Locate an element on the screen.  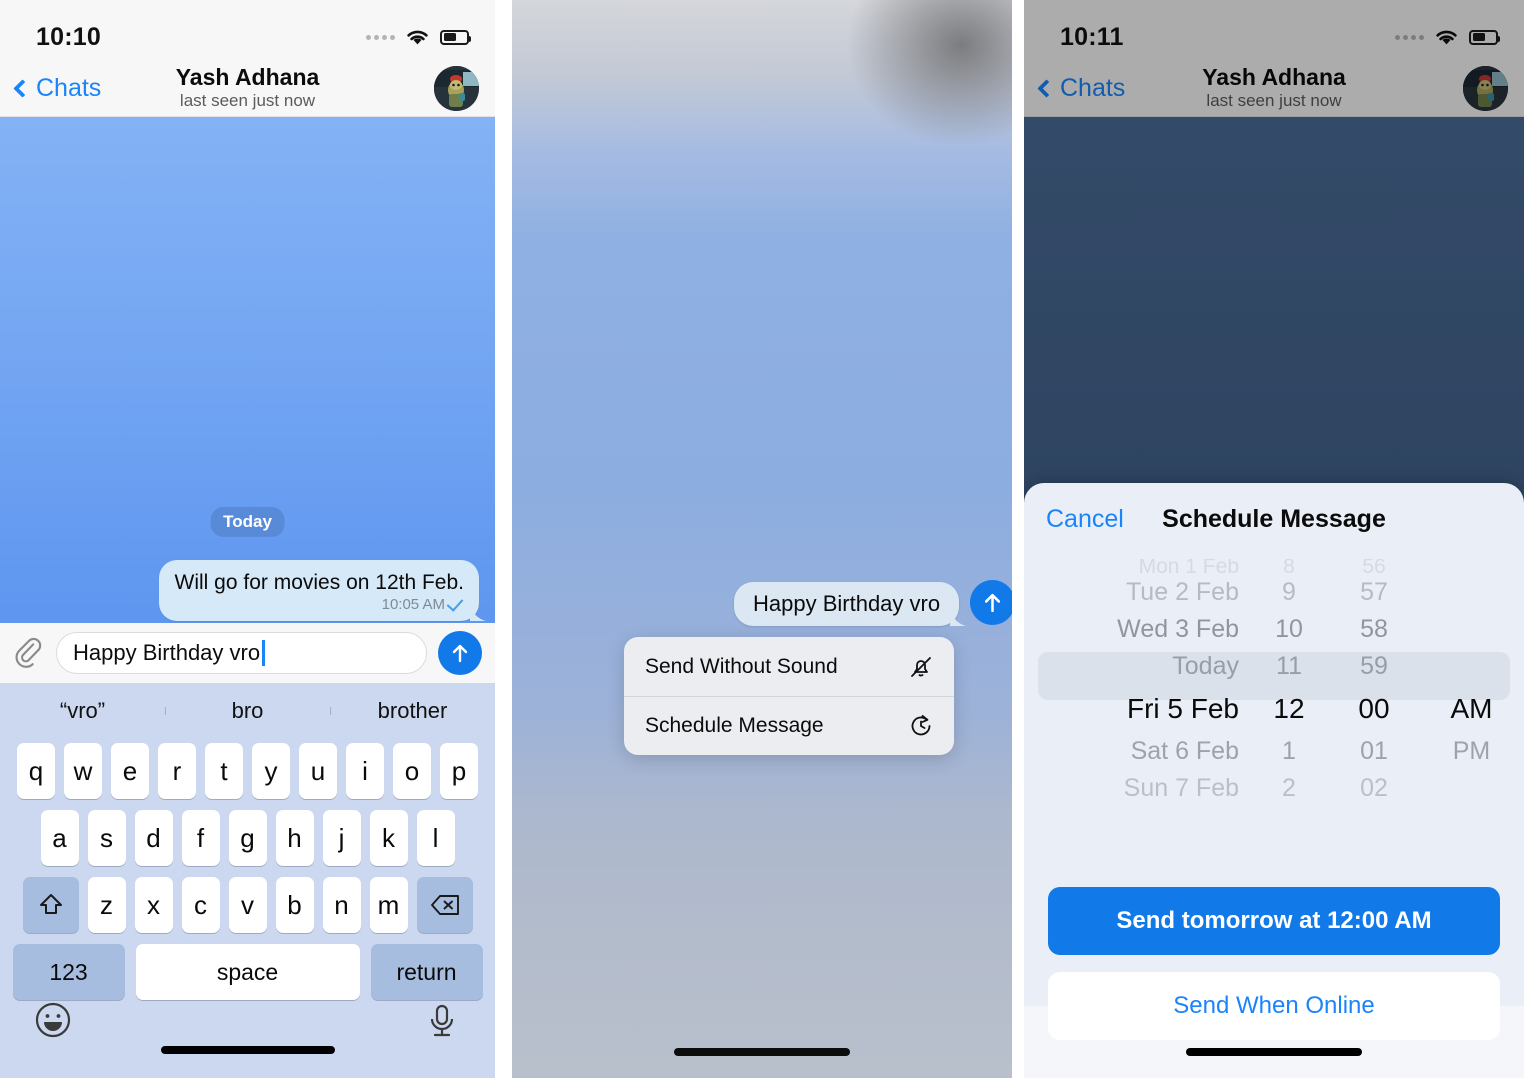
home-indicator is located at coordinates (762, 1052).